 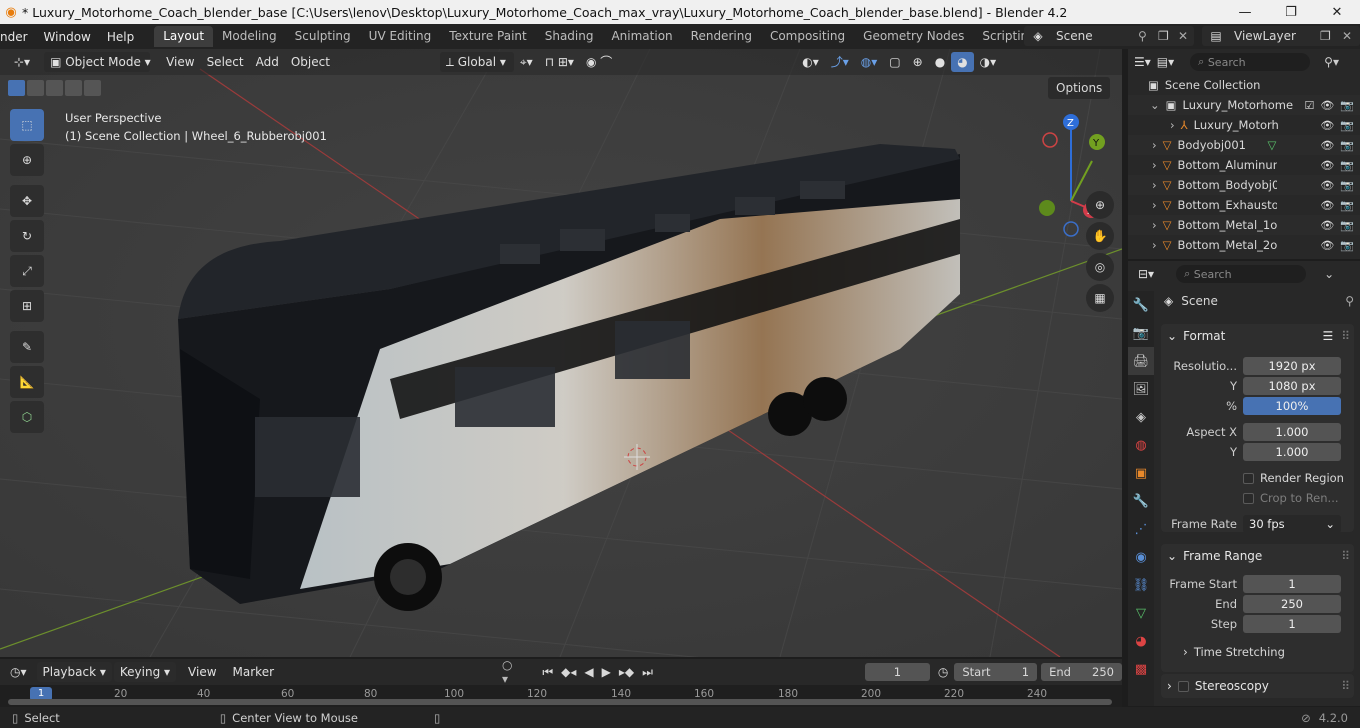 I want to click on properties-options-icon: ⌄, so click(x=1329, y=274).